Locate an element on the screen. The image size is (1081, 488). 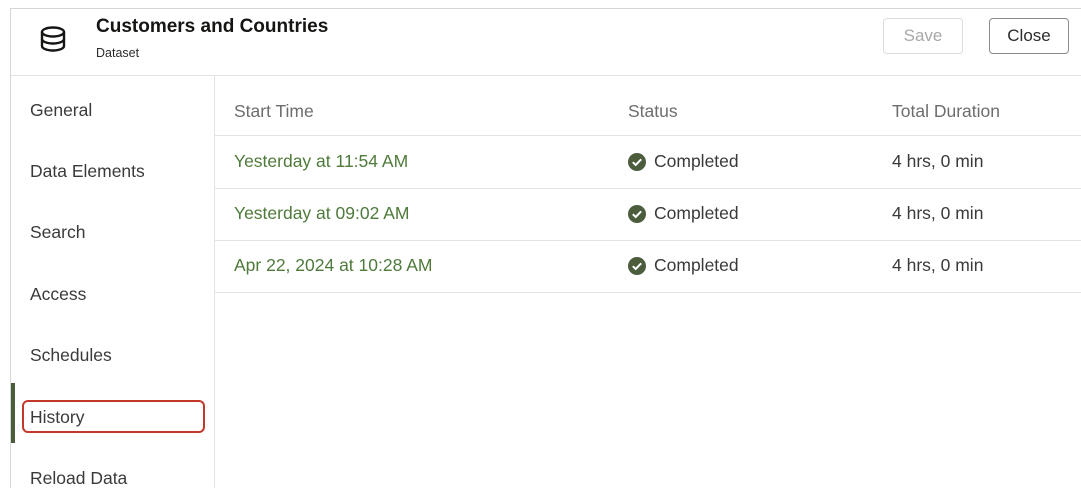
sidebar-item-search: Search is located at coordinates (57, 232).